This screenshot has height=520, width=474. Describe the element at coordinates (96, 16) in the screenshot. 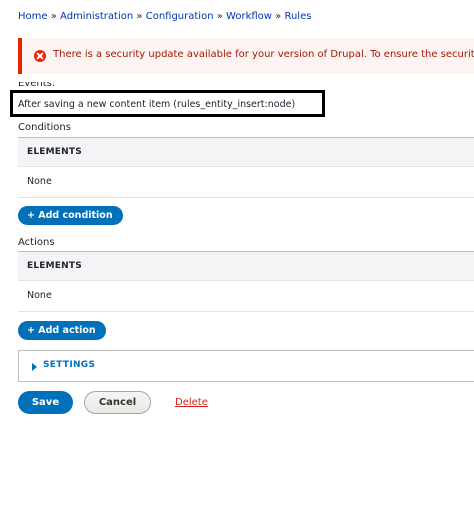

I see `breadcrumb-administration: Administration` at that location.